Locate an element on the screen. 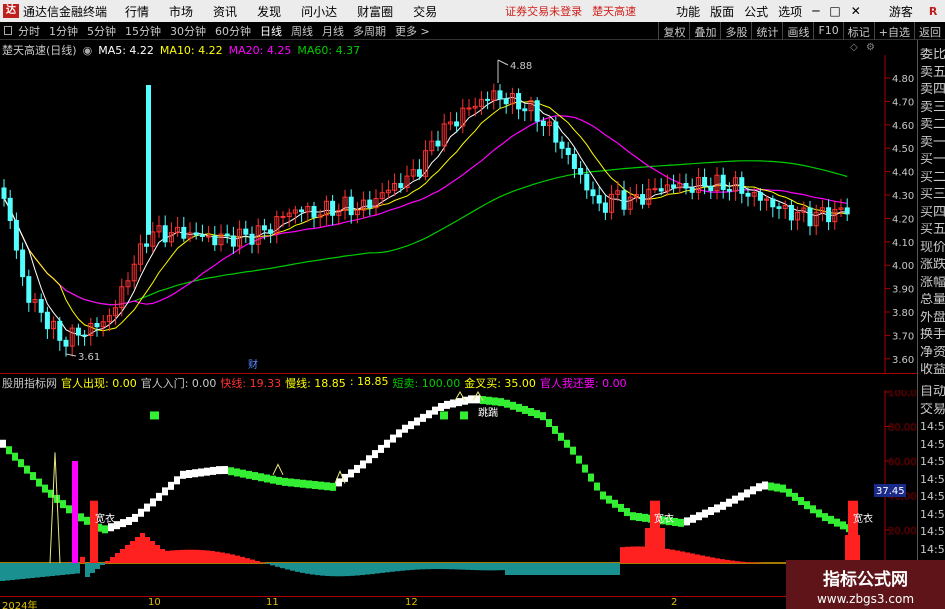 This screenshot has height=609, width=945. date-label-10: 10 is located at coordinates (154, 602).